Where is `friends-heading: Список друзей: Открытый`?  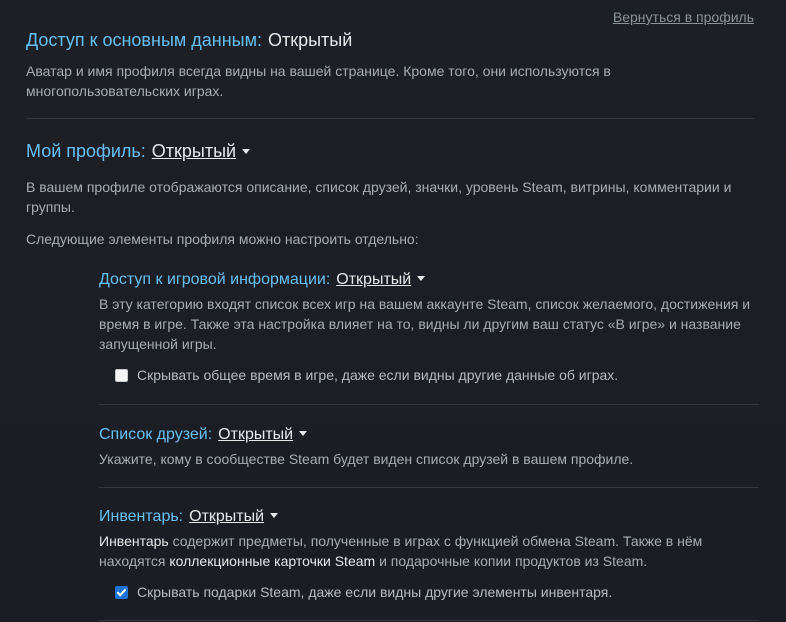
friends-heading: Список друзей: Открытый is located at coordinates (429, 435).